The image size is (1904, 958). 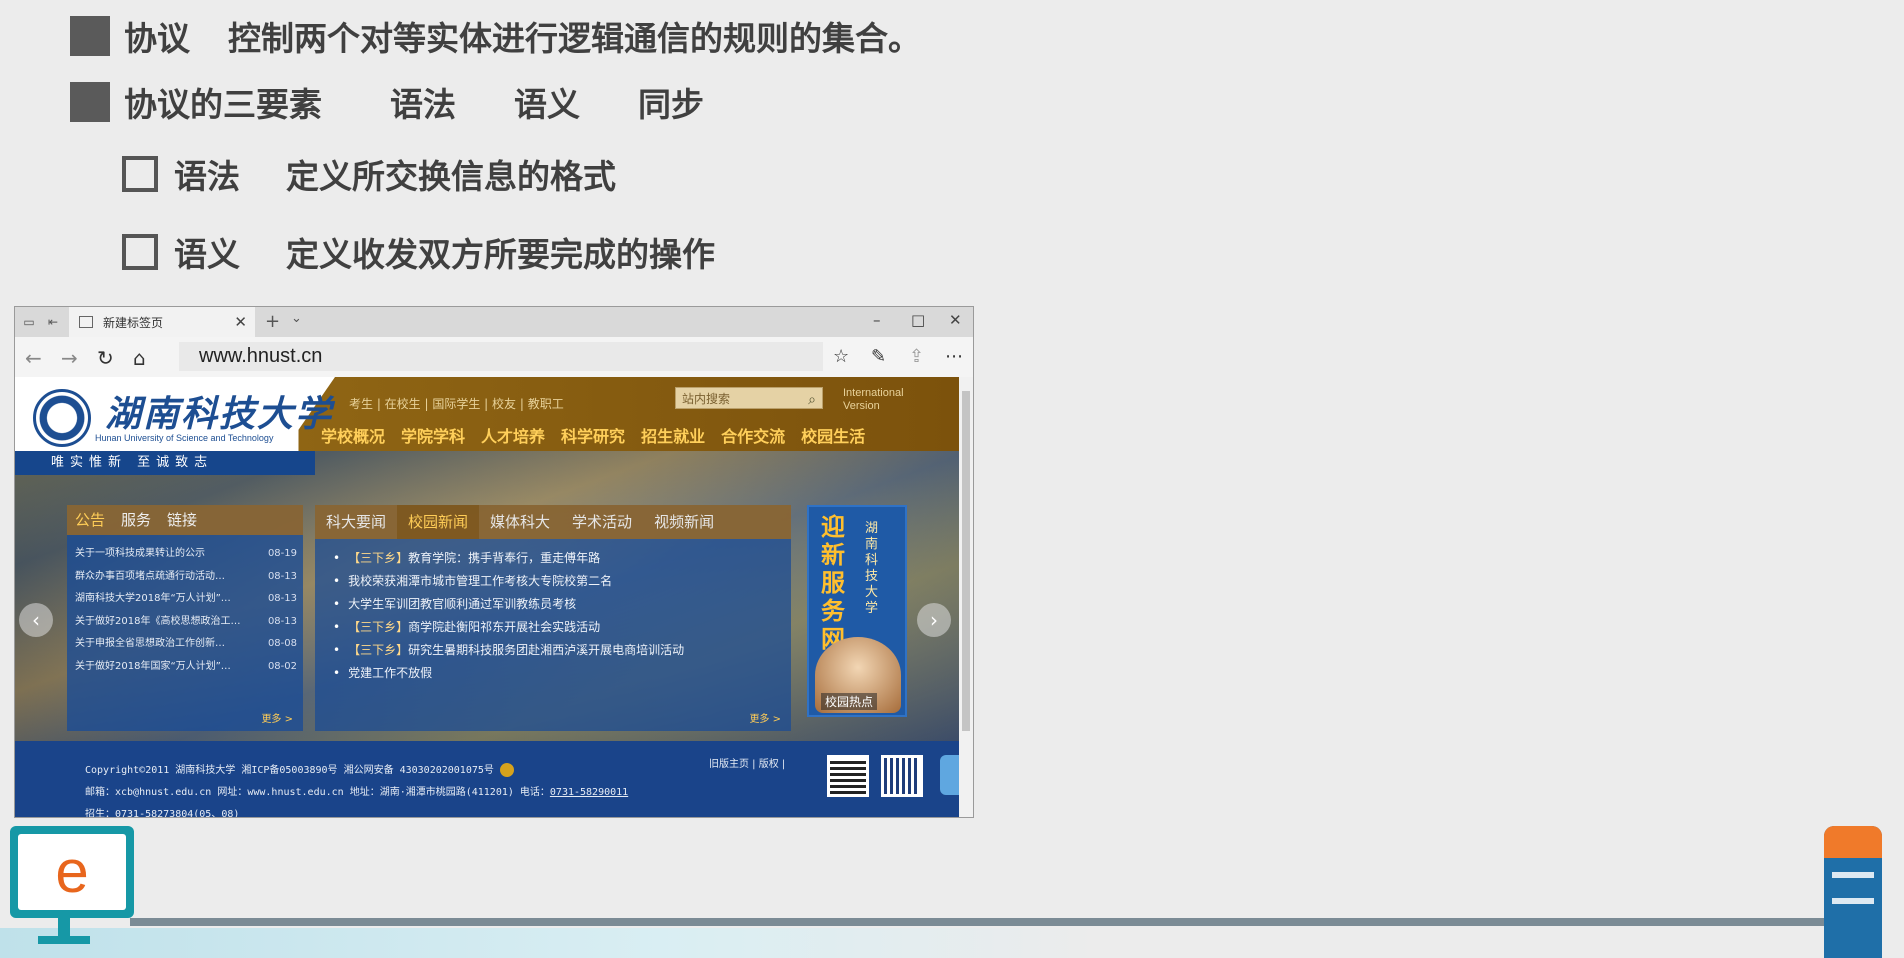 What do you see at coordinates (753, 435) in the screenshot?
I see `nav-item: 合作交流` at bounding box center [753, 435].